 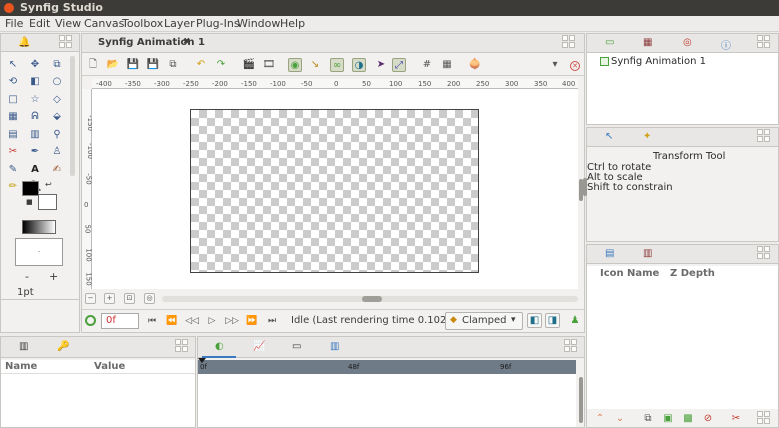 I want to click on interpolation-dropdown: ◆ Clamped ▾, so click(x=484, y=321).